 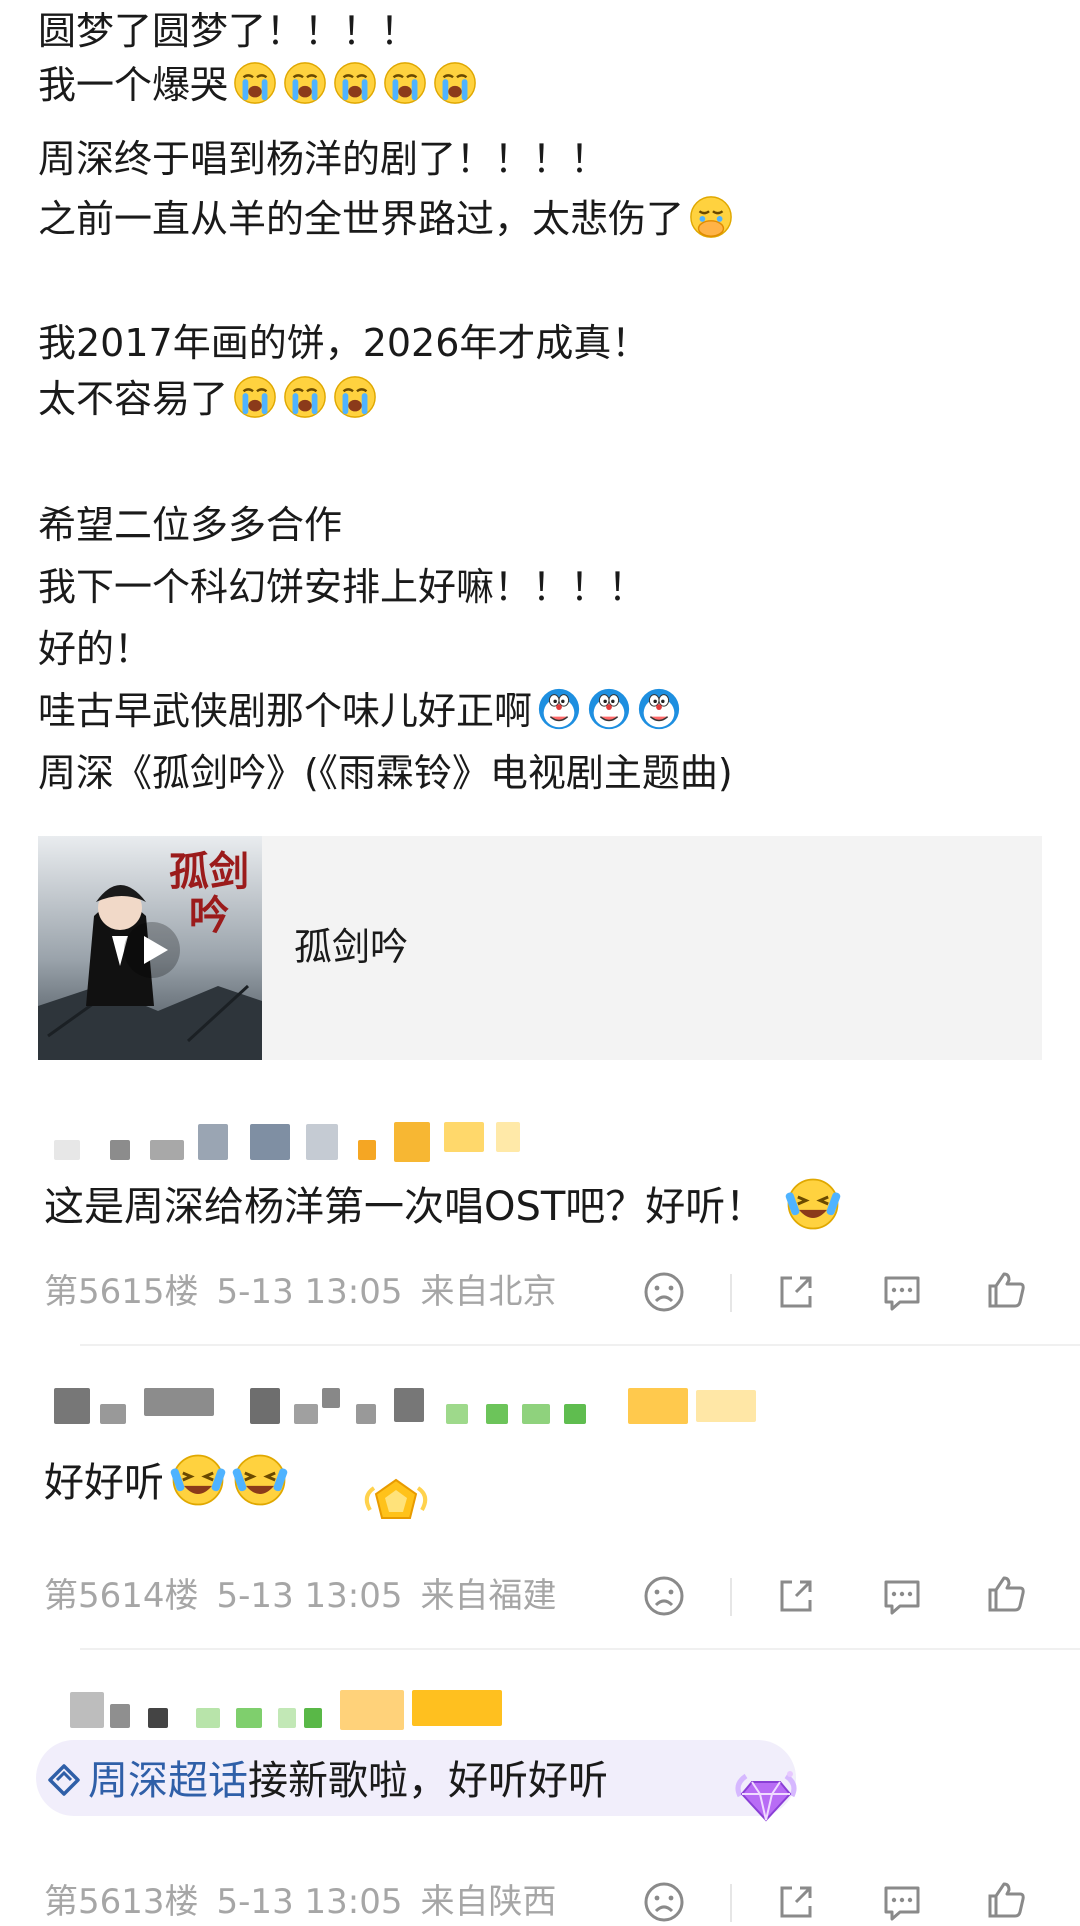 What do you see at coordinates (540, 948) in the screenshot?
I see `music-card: 孤剑吟 孤剑吟` at bounding box center [540, 948].